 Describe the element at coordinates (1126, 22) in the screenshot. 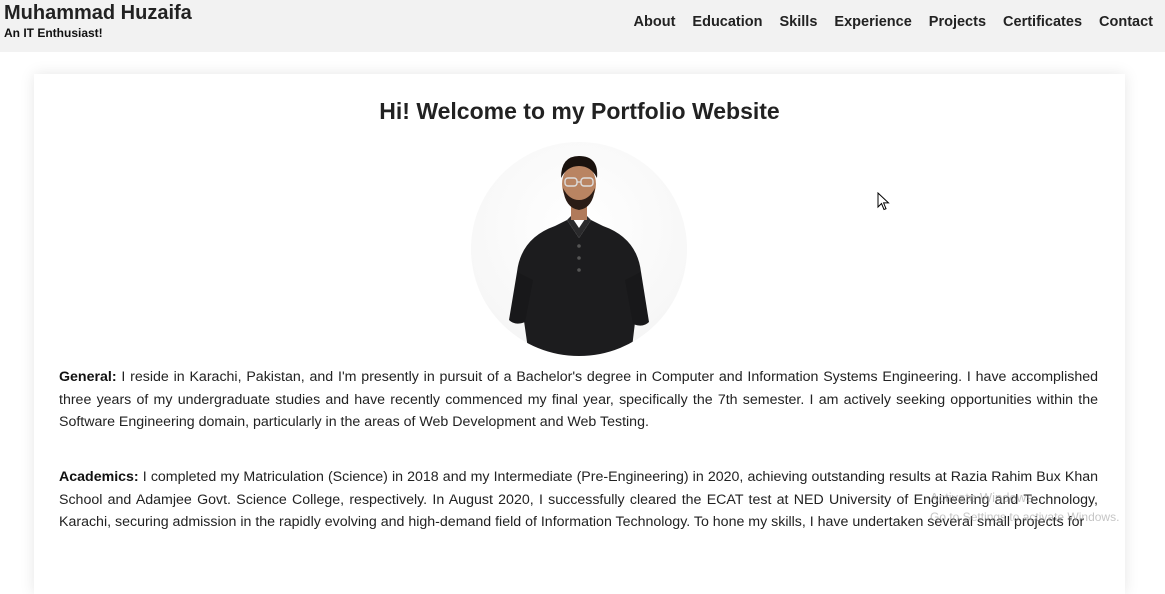

I see `nav-contact: Contact` at that location.